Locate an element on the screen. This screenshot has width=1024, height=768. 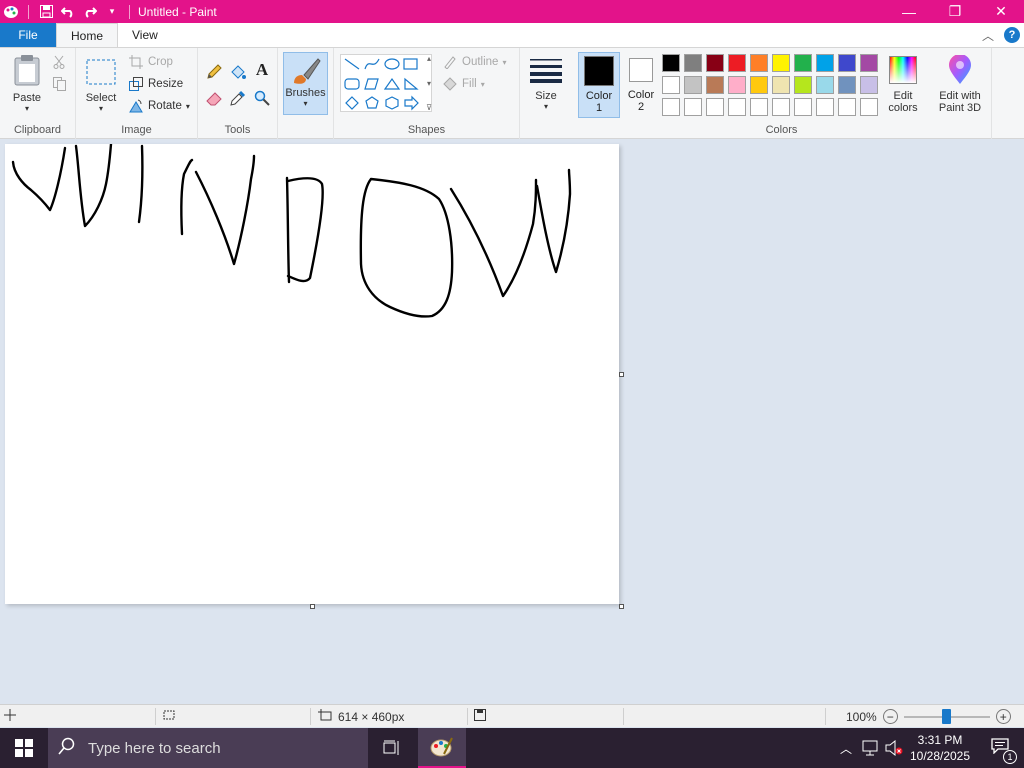
zoom-slider is located at coordinates (946, 716).